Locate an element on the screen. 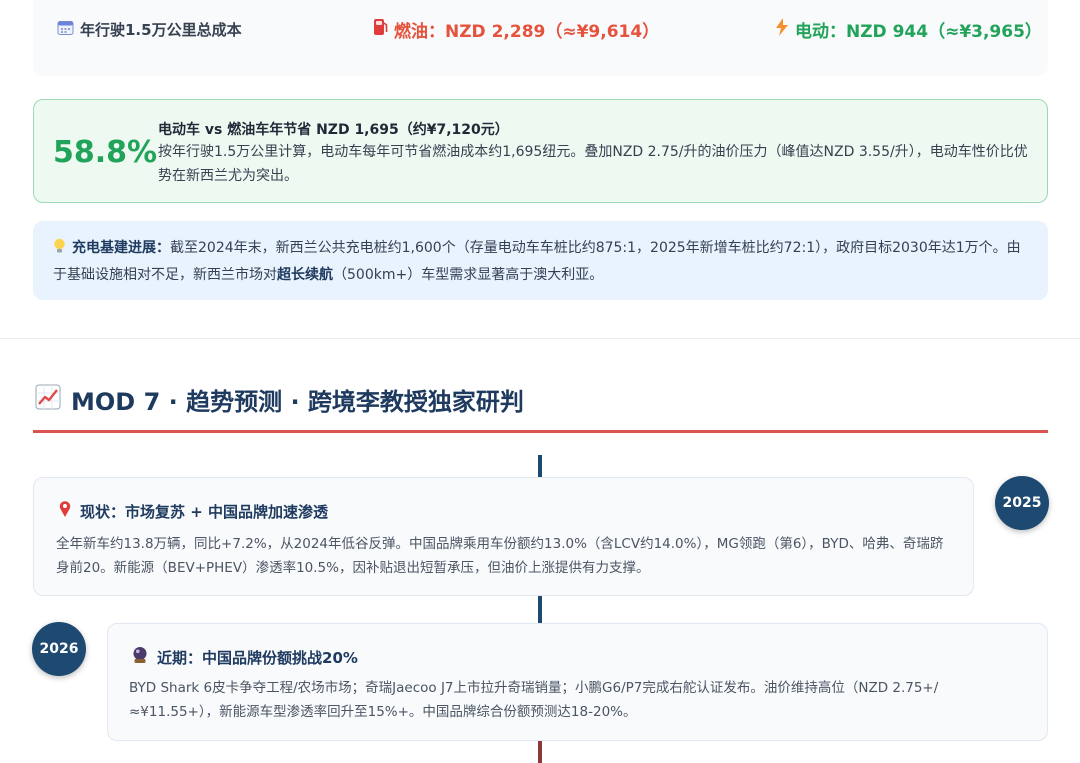  crystal-ball-icon is located at coordinates (140, 657).